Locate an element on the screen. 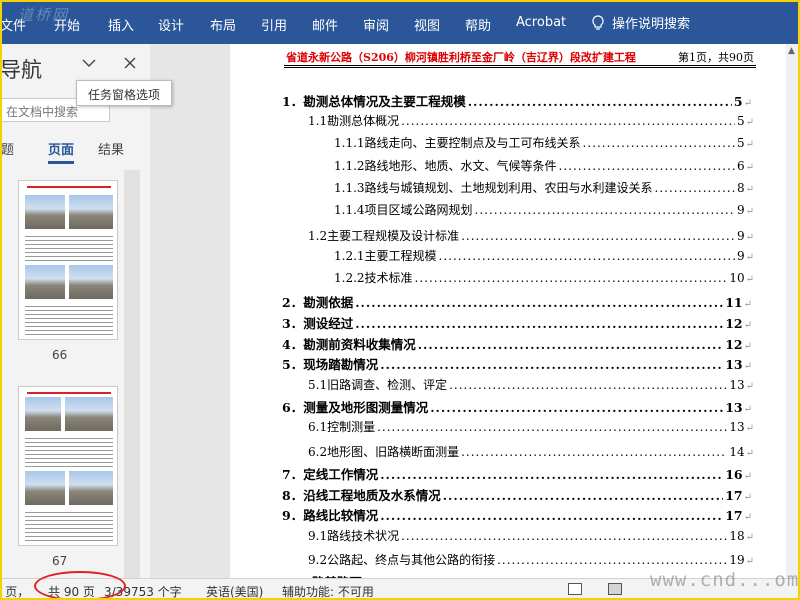 Image resolution: width=800 pixels, height=600 pixels. toc-entry: 1.2.2技术标准 10↵ is located at coordinates (544, 277).